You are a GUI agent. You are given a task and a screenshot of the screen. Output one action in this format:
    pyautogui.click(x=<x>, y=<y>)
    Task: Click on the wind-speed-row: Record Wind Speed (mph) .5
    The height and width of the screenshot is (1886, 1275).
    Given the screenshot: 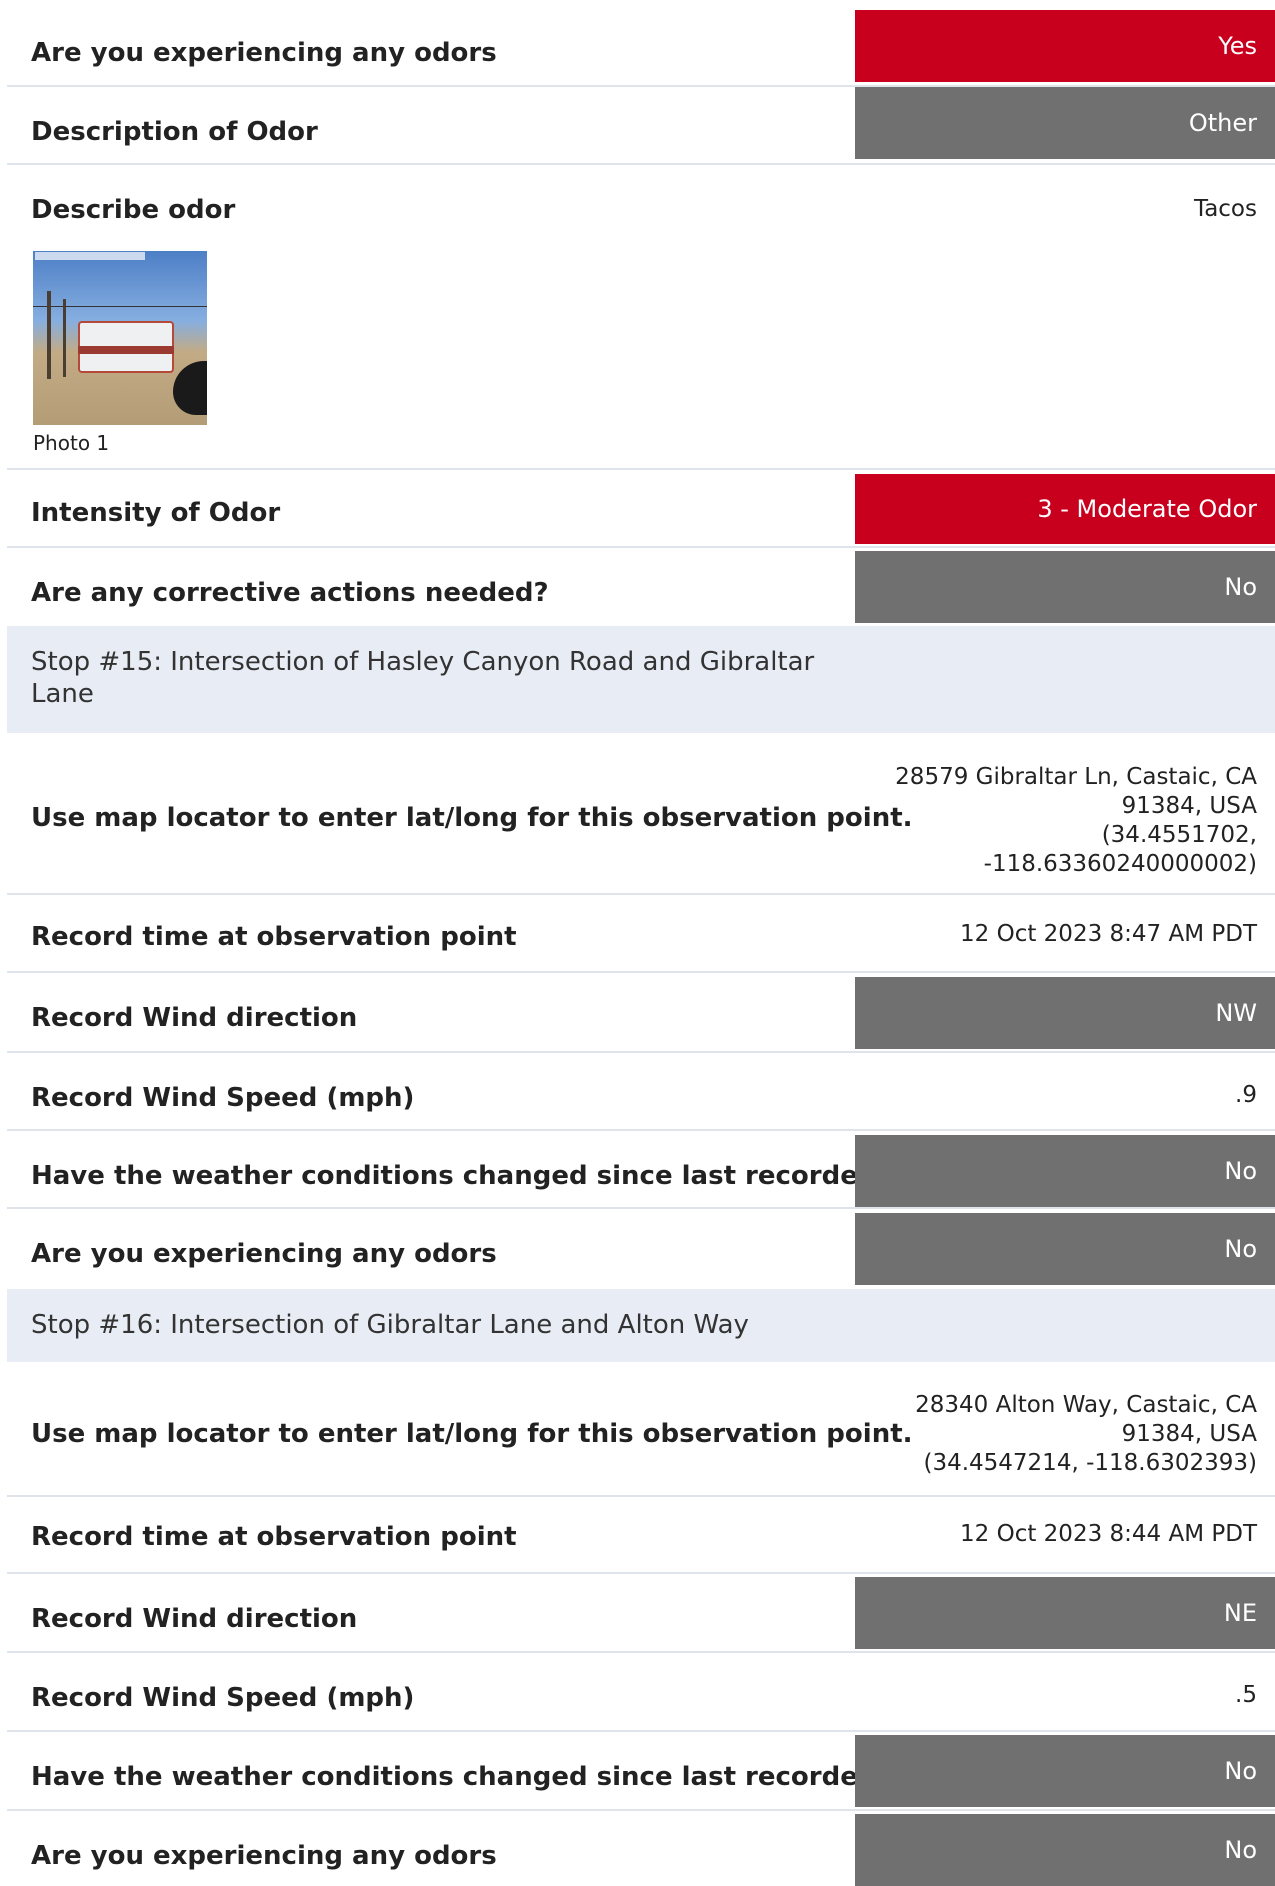 What is the action you would take?
    pyautogui.click(x=641, y=1692)
    